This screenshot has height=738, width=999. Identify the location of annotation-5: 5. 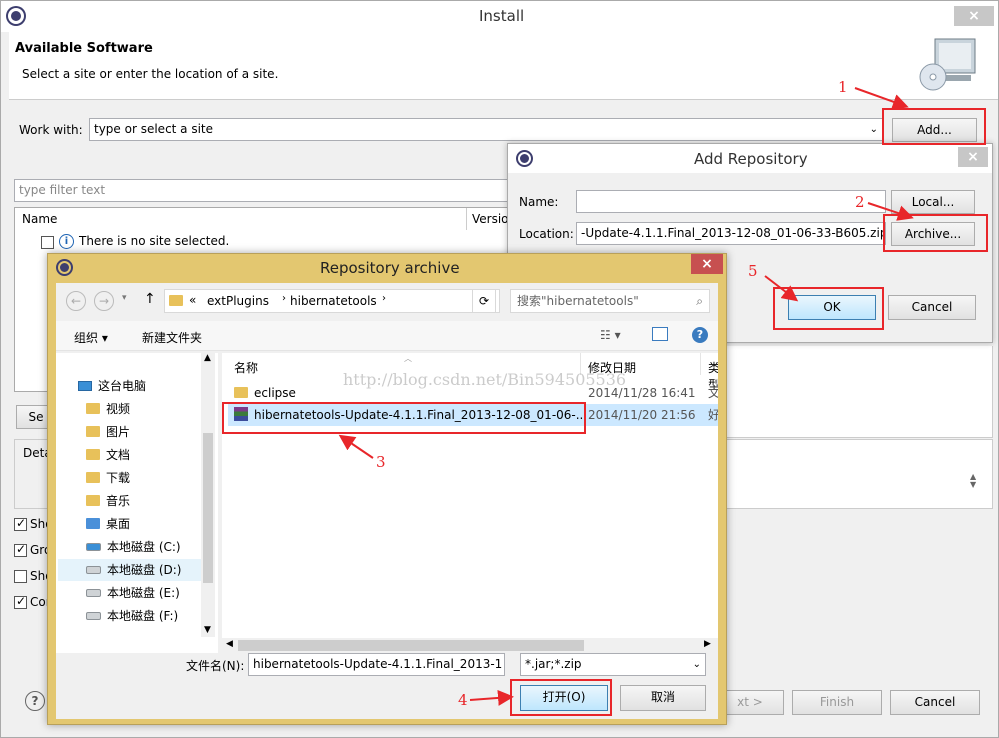
(753, 271).